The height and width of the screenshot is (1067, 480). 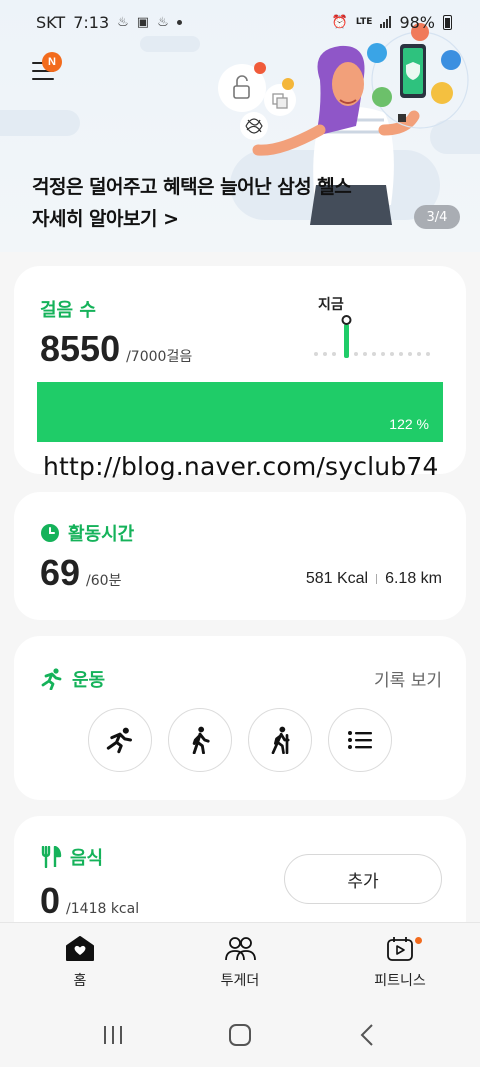 What do you see at coordinates (346, 320) in the screenshot?
I see `now-marker` at bounding box center [346, 320].